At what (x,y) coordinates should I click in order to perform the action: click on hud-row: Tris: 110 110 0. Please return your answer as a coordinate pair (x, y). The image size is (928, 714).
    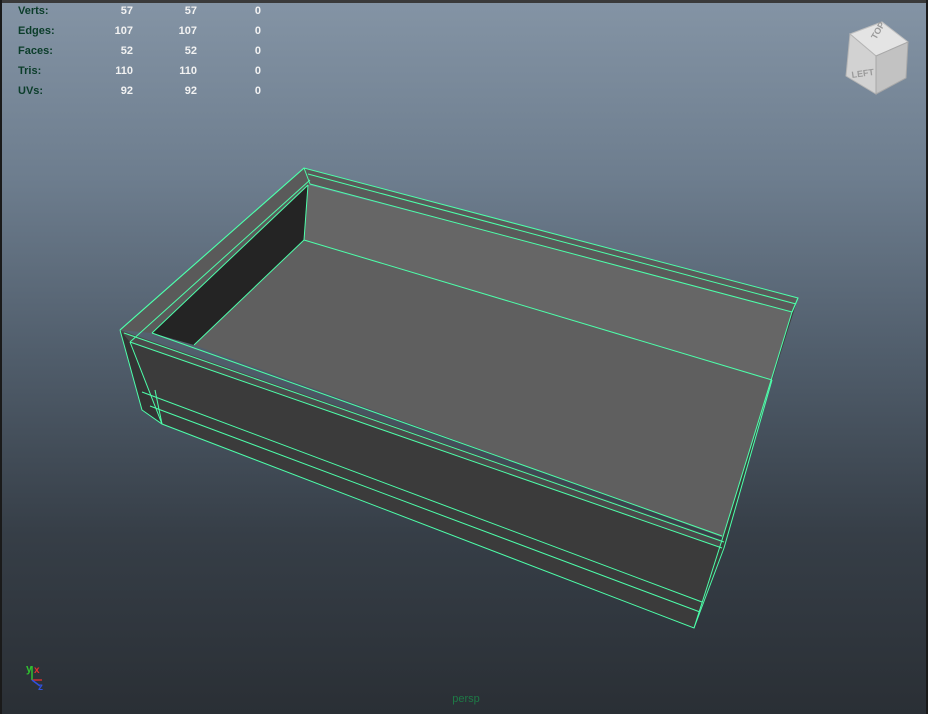
    Looking at the image, I should click on (139, 71).